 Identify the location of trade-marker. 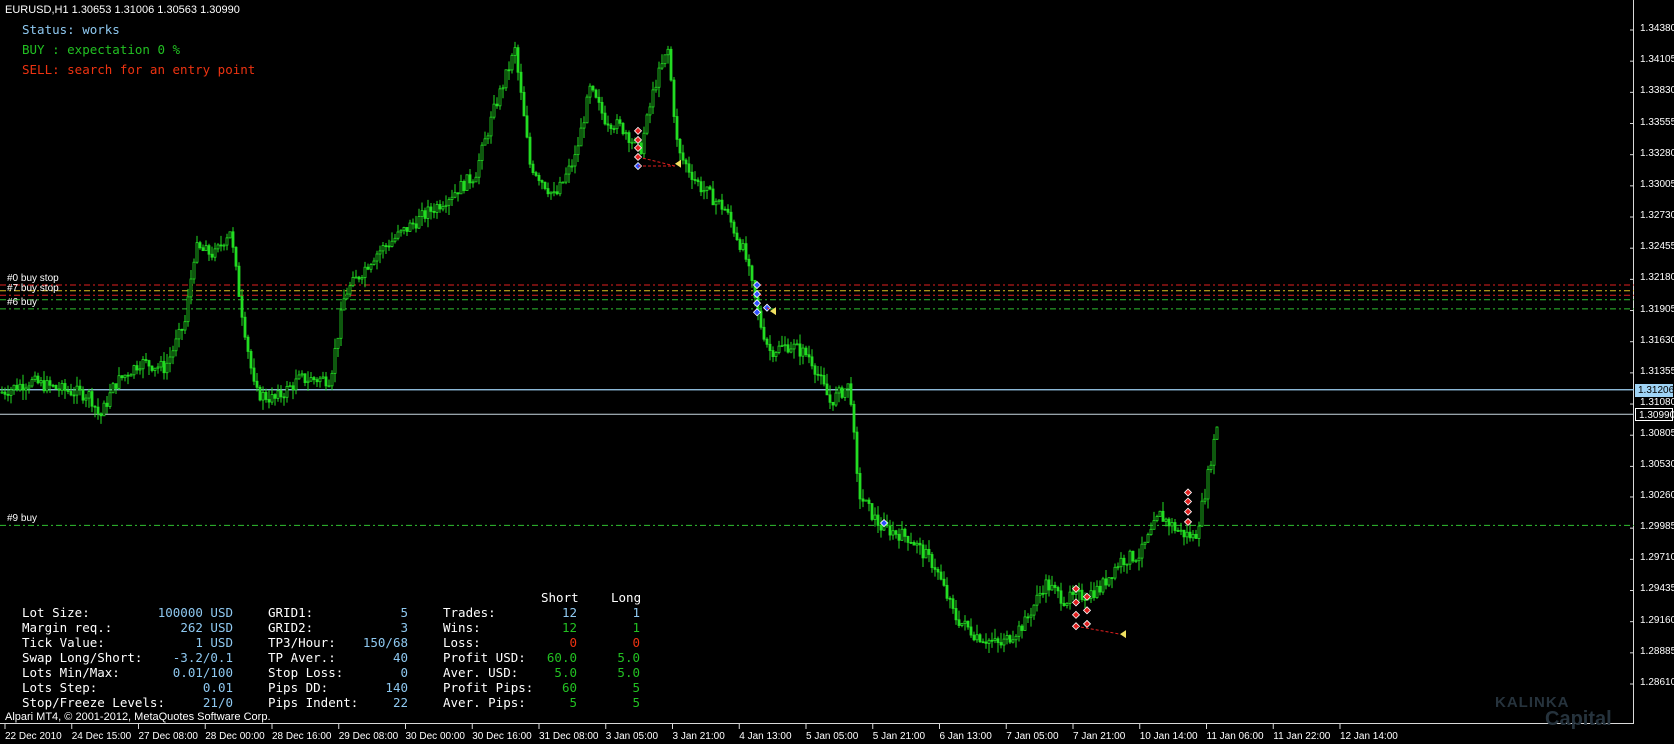
(638, 130).